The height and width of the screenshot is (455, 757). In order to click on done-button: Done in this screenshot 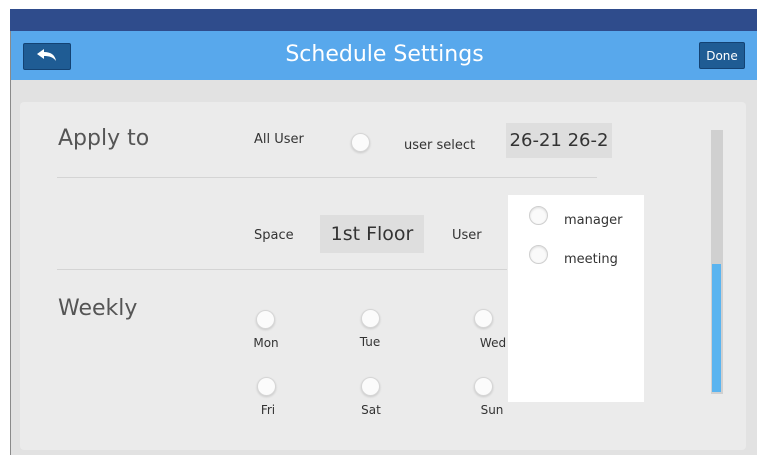, I will do `click(722, 55)`.